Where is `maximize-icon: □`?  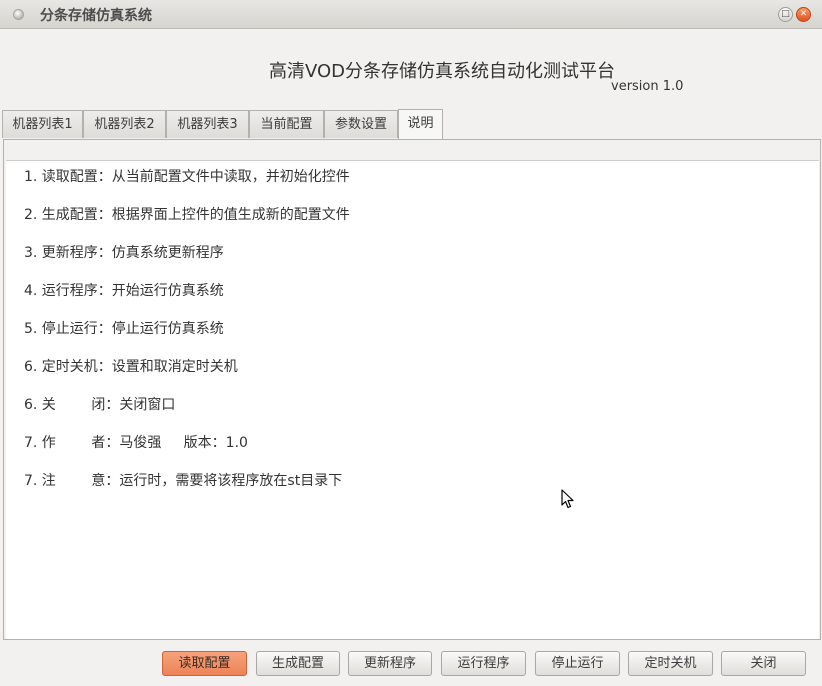 maximize-icon: □ is located at coordinates (785, 14).